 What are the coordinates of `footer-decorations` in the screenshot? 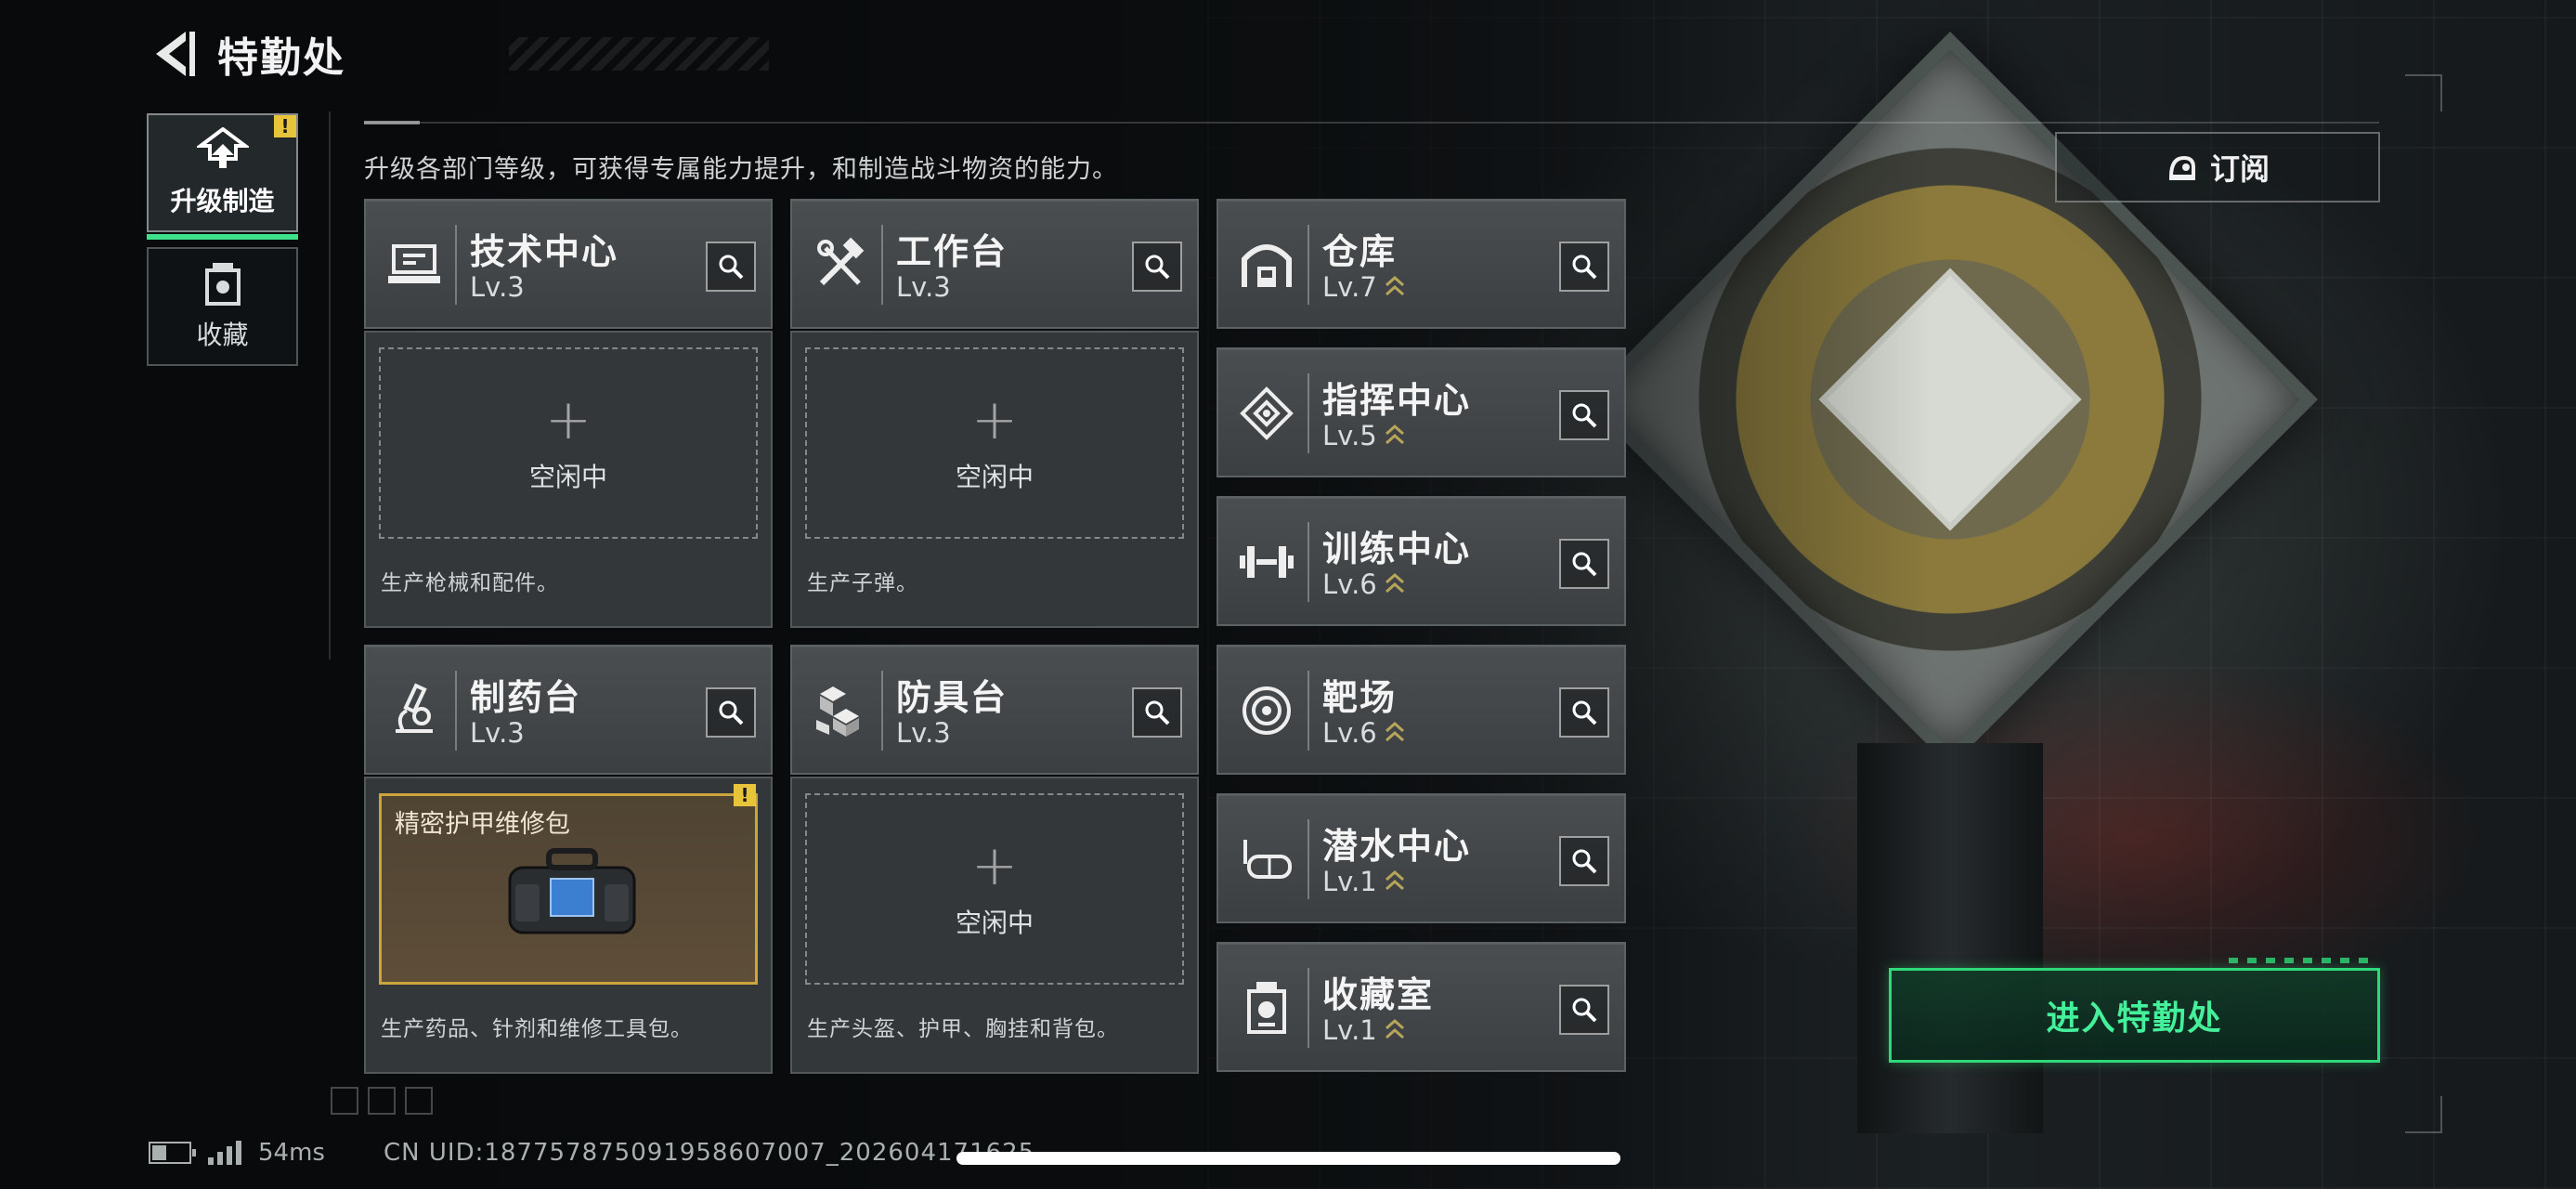 It's located at (382, 1101).